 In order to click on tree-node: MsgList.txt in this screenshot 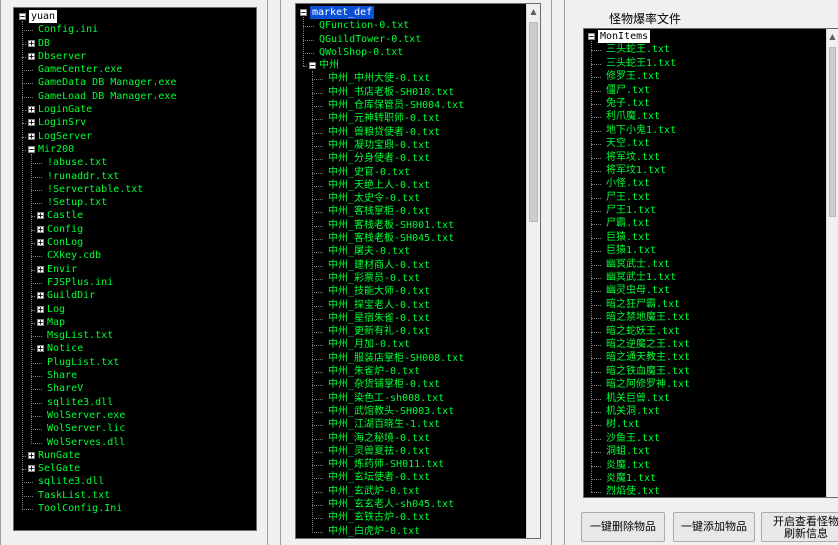, I will do `click(135, 335)`.